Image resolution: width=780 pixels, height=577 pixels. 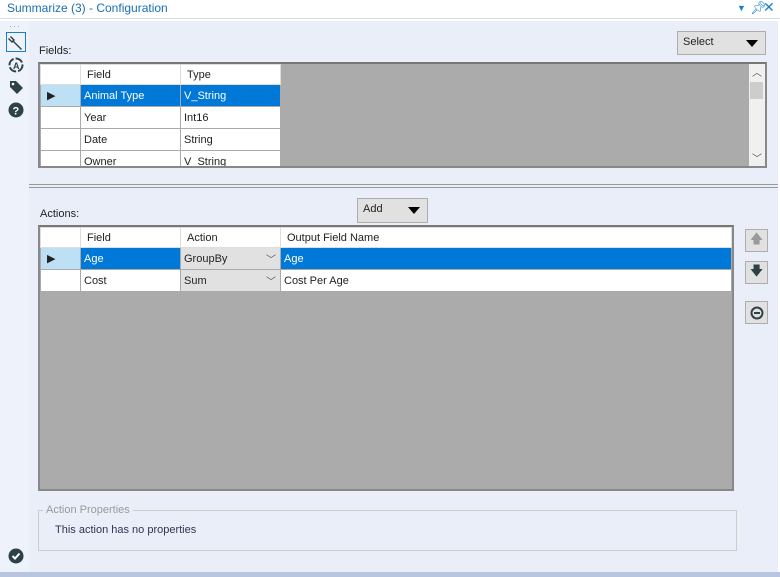 What do you see at coordinates (230, 280) in the screenshot?
I see `action-combobox: Sum ﹀` at bounding box center [230, 280].